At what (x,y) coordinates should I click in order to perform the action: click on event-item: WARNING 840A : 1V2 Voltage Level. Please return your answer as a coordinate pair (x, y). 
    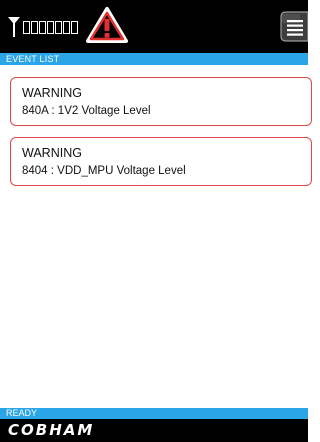
    Looking at the image, I should click on (161, 101).